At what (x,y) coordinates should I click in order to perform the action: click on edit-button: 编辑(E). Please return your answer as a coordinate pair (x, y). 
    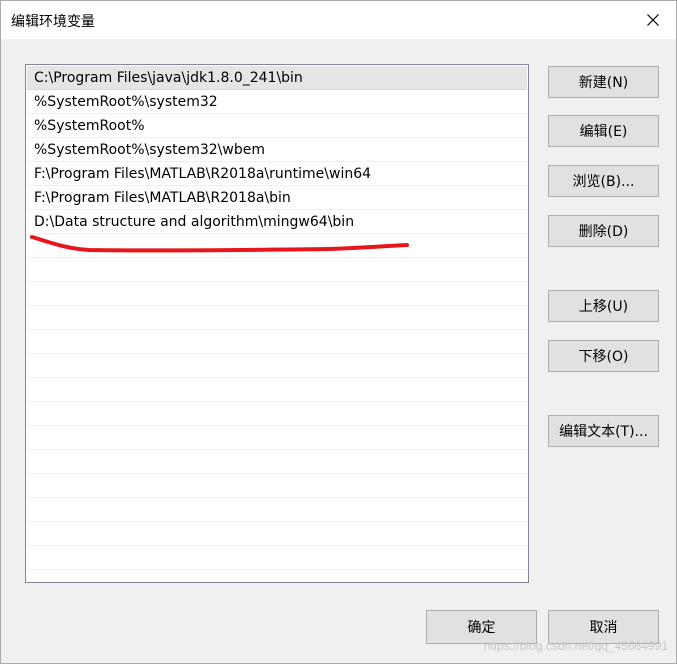
    Looking at the image, I should click on (603, 131).